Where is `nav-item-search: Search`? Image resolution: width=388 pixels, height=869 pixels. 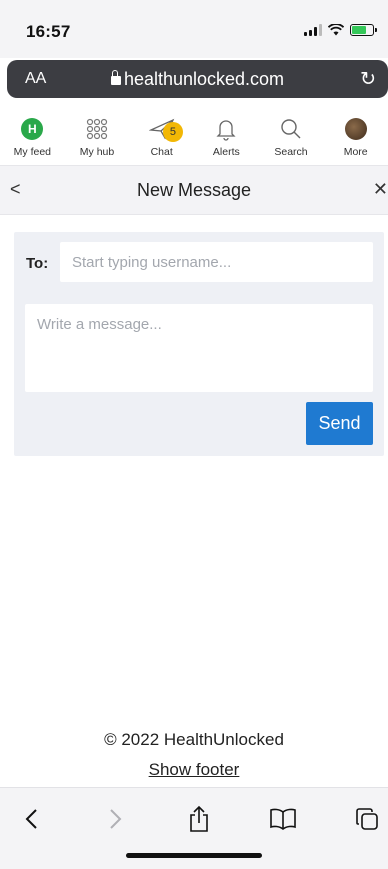
nav-item-search: Search is located at coordinates (291, 136).